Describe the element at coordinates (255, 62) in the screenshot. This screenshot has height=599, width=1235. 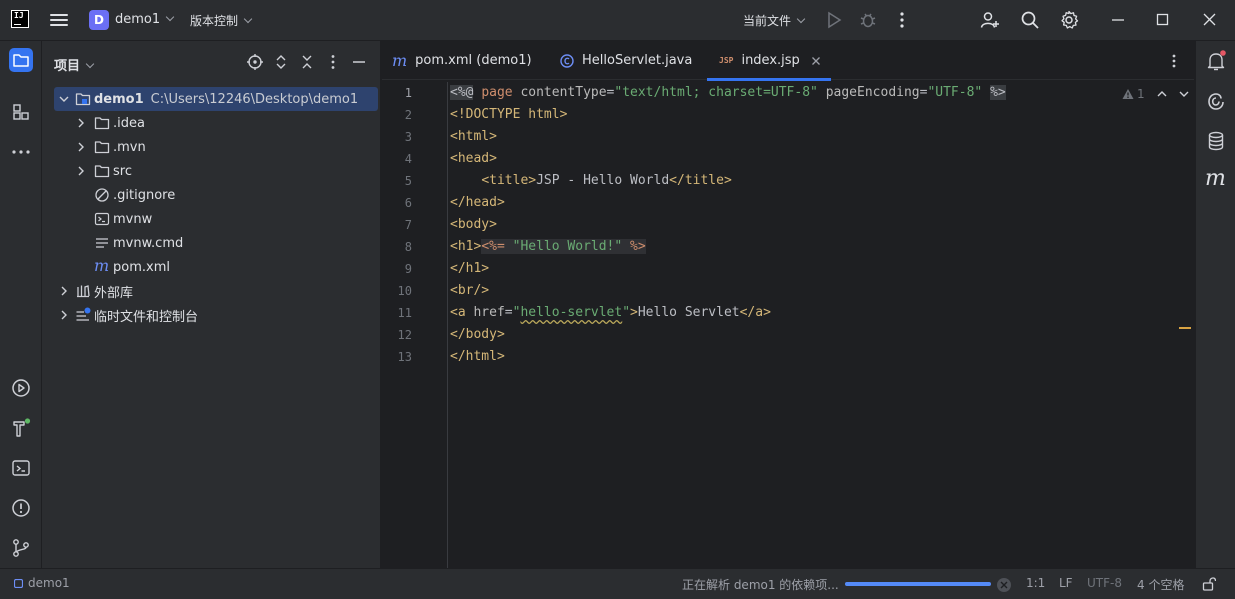
I see `select-opened-file-icon` at that location.